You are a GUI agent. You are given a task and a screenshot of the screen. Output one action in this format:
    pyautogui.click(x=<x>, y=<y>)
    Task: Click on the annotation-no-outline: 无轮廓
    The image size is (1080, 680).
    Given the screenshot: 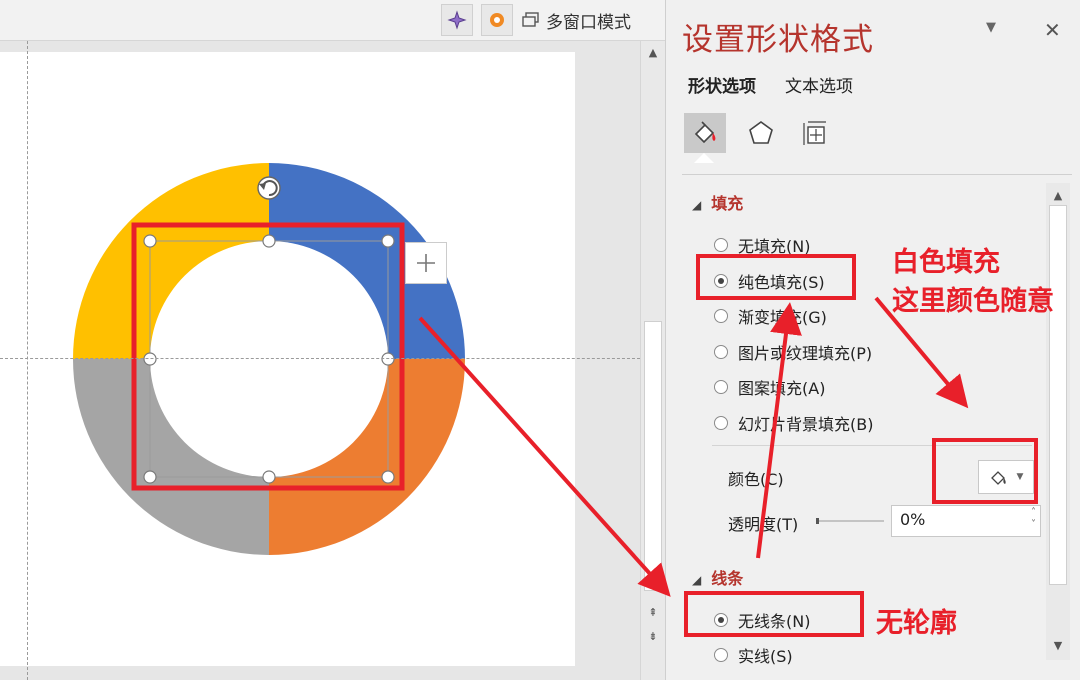 What is the action you would take?
    pyautogui.click(x=916, y=623)
    